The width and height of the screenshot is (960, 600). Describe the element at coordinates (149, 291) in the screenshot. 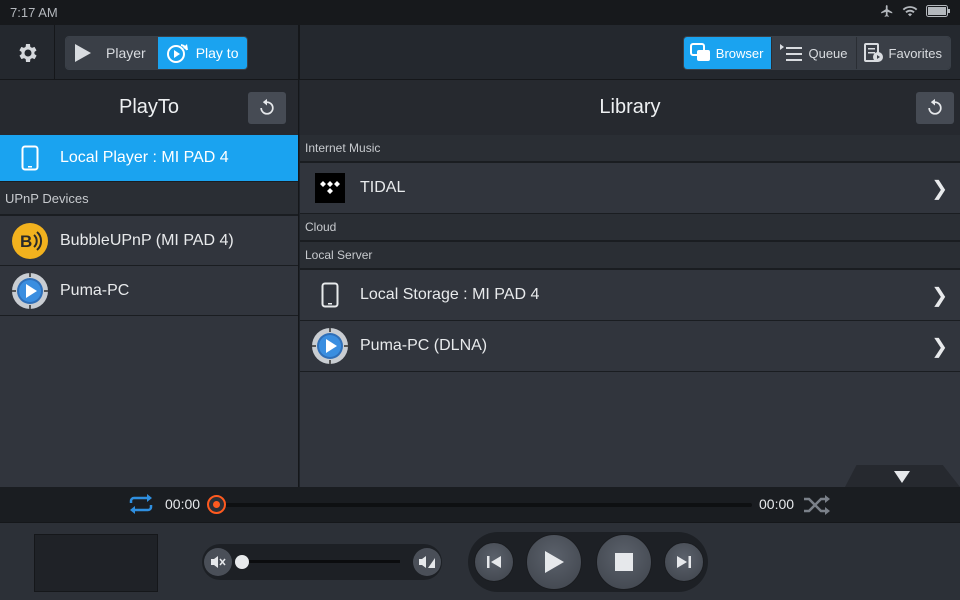

I see `renderer-puma-pc: Puma-PC` at that location.